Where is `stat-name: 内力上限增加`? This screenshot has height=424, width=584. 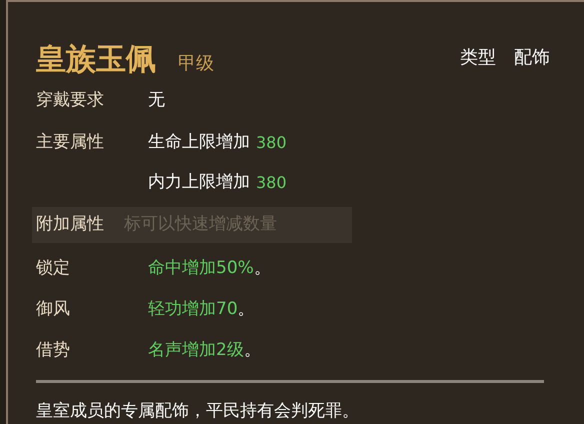
stat-name: 内力上限增加 is located at coordinates (199, 182).